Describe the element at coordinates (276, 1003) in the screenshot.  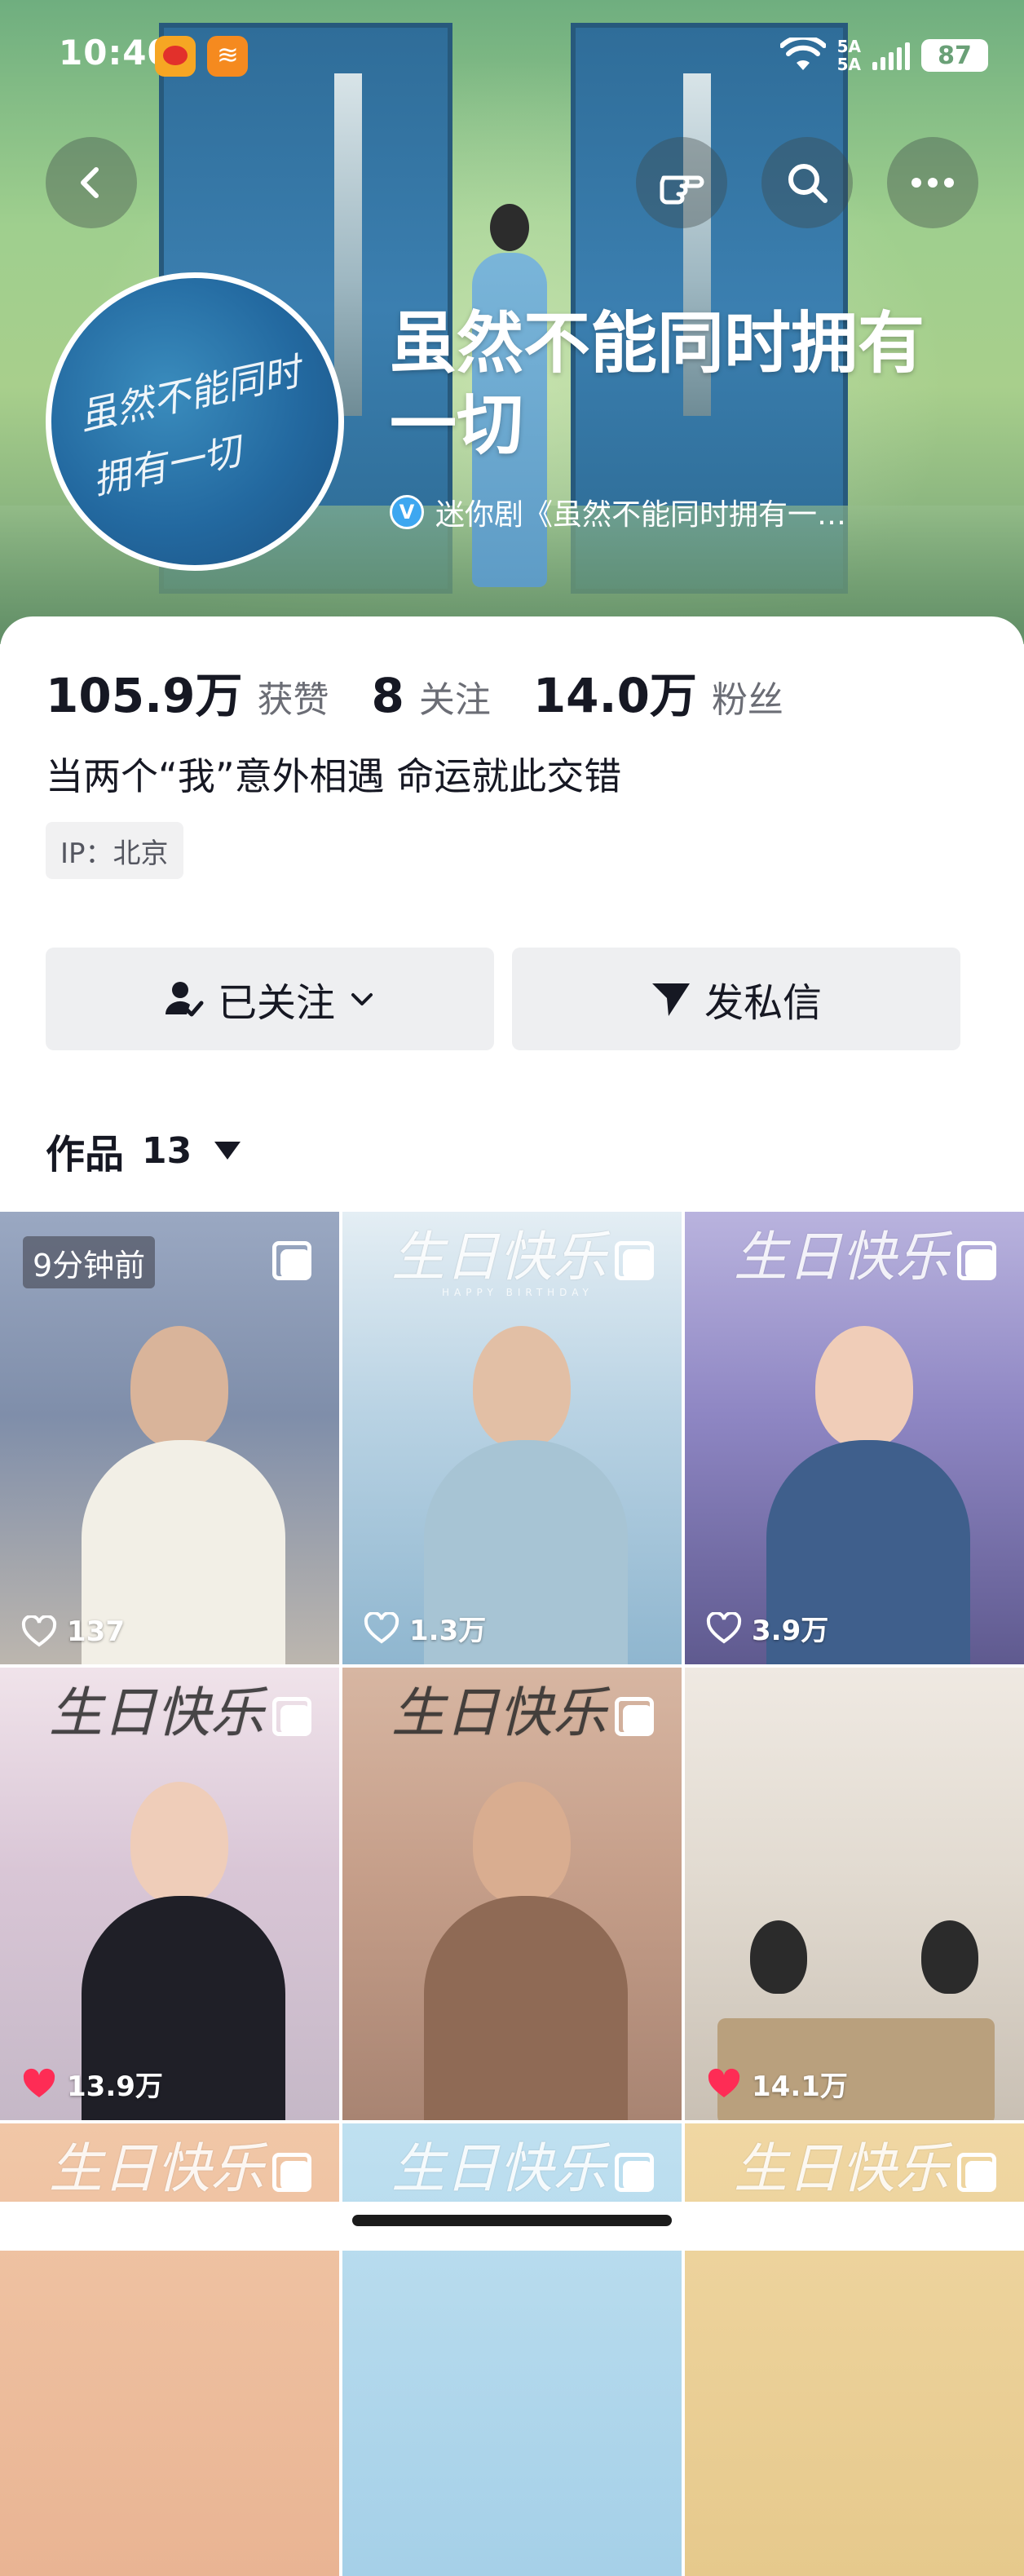
I see `follow-button-label: 已关注` at that location.